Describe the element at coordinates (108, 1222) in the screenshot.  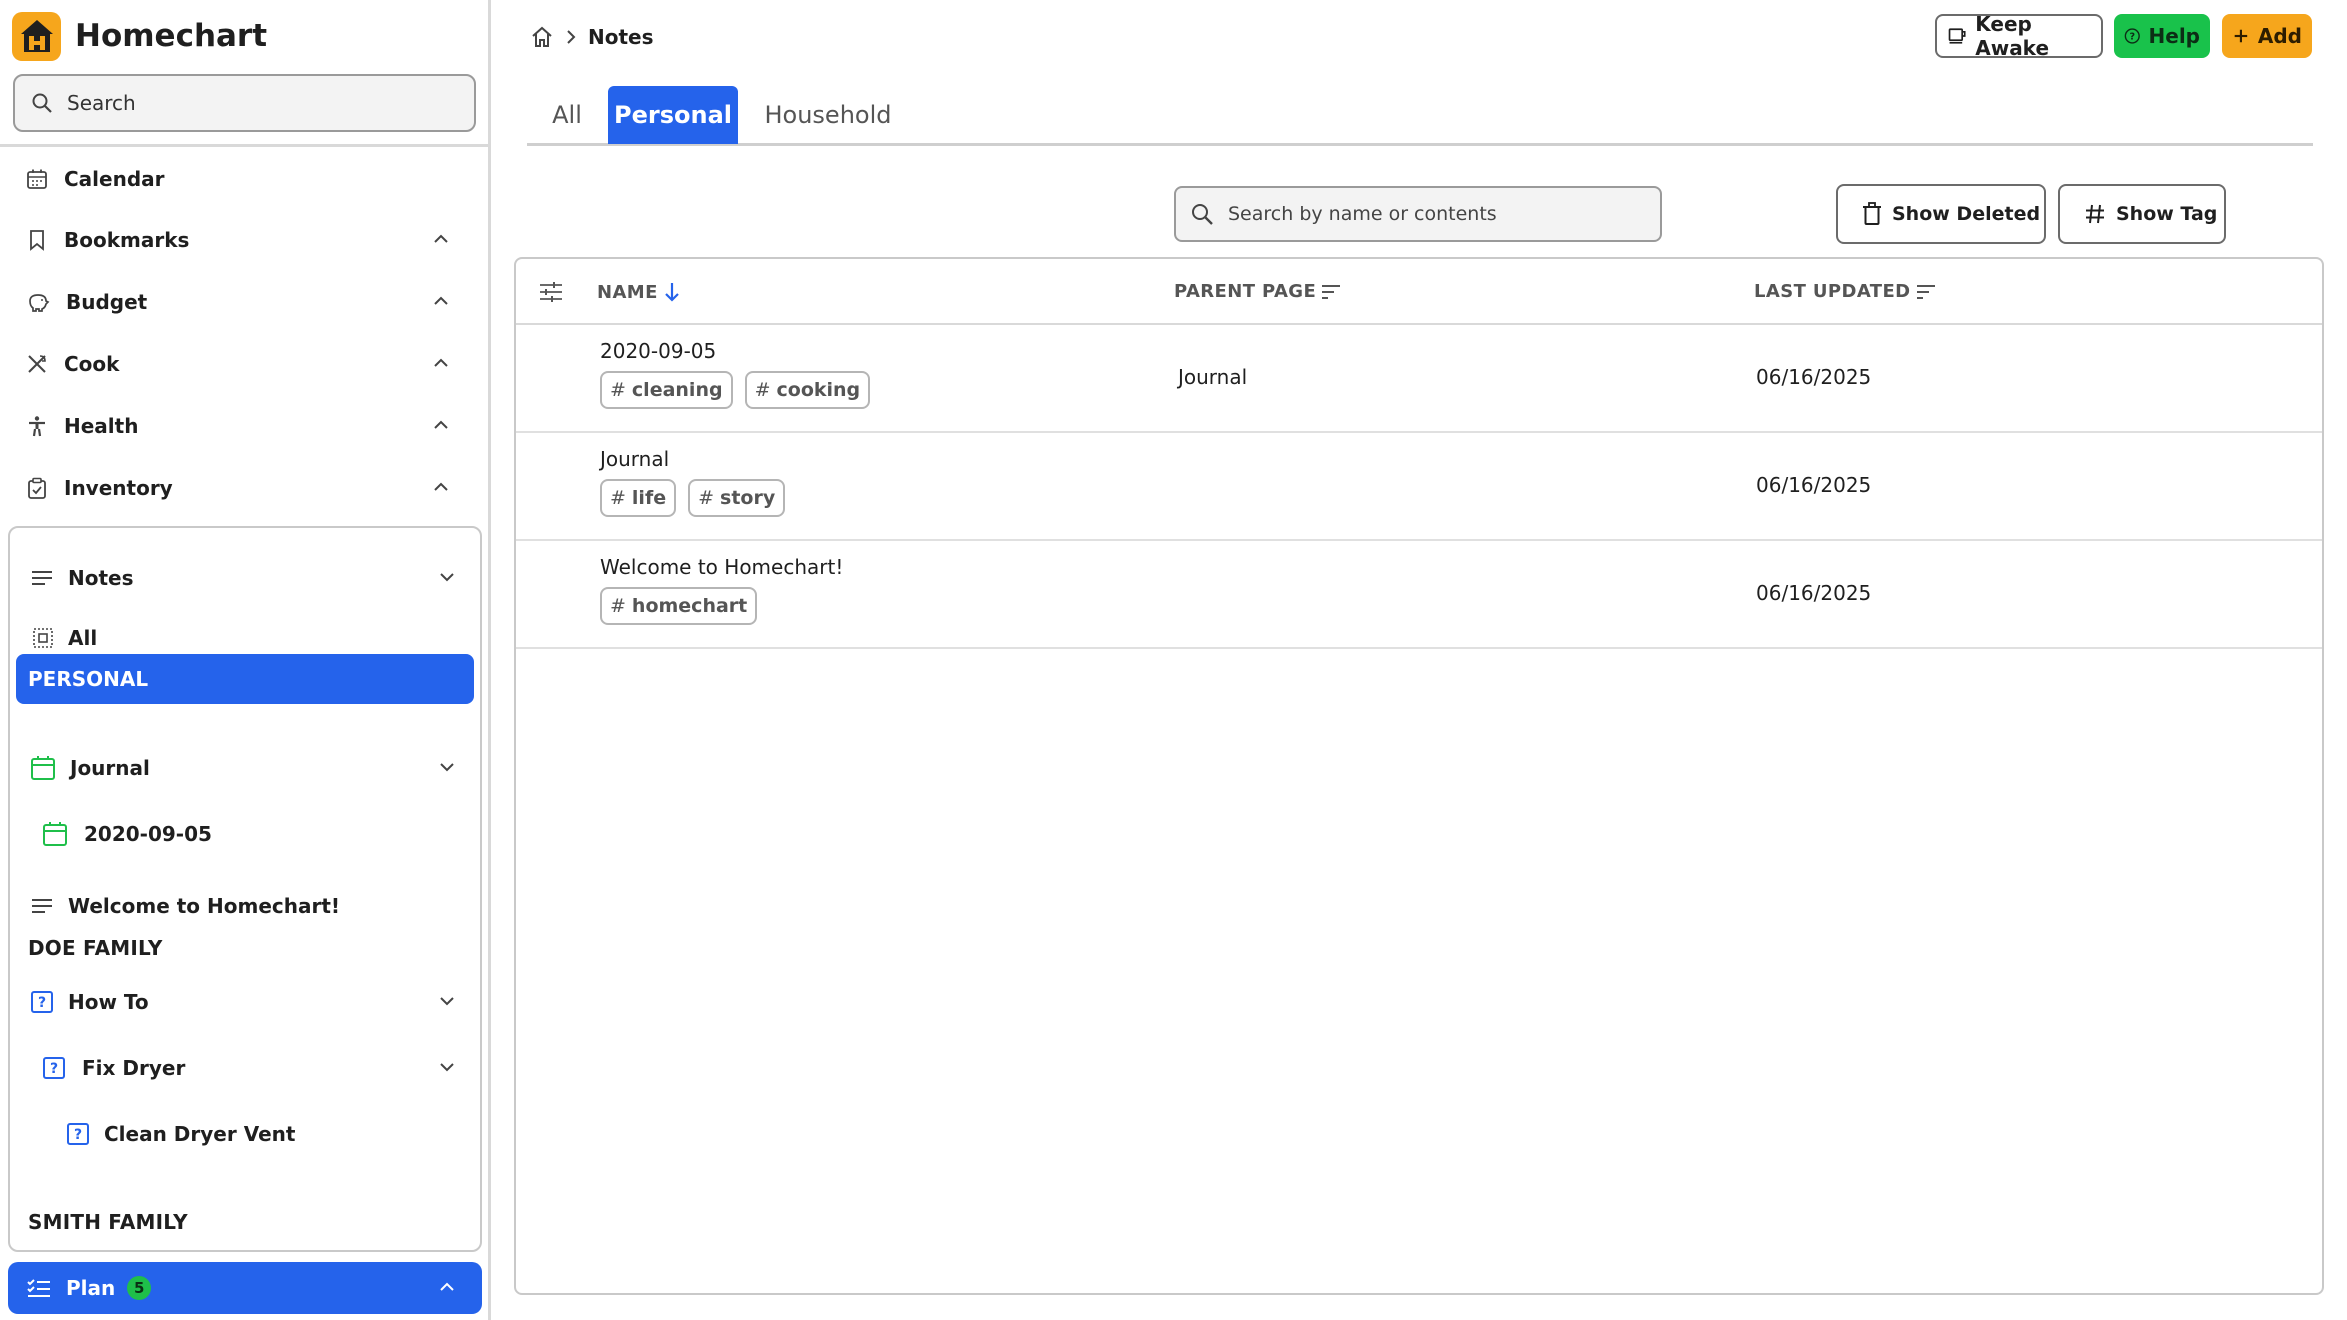
I see `sidebar-section-smith-family: SMITH FAMILY` at that location.